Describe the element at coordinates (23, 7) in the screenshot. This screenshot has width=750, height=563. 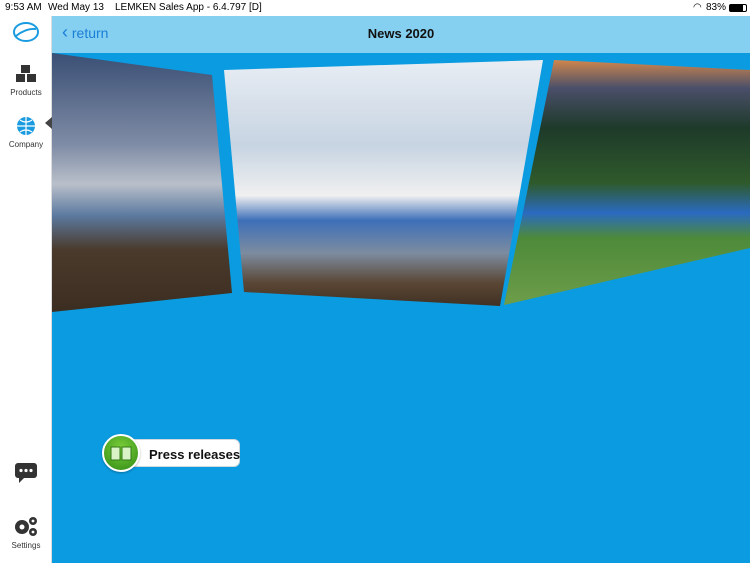
I see `time: 9:53 AM` at that location.